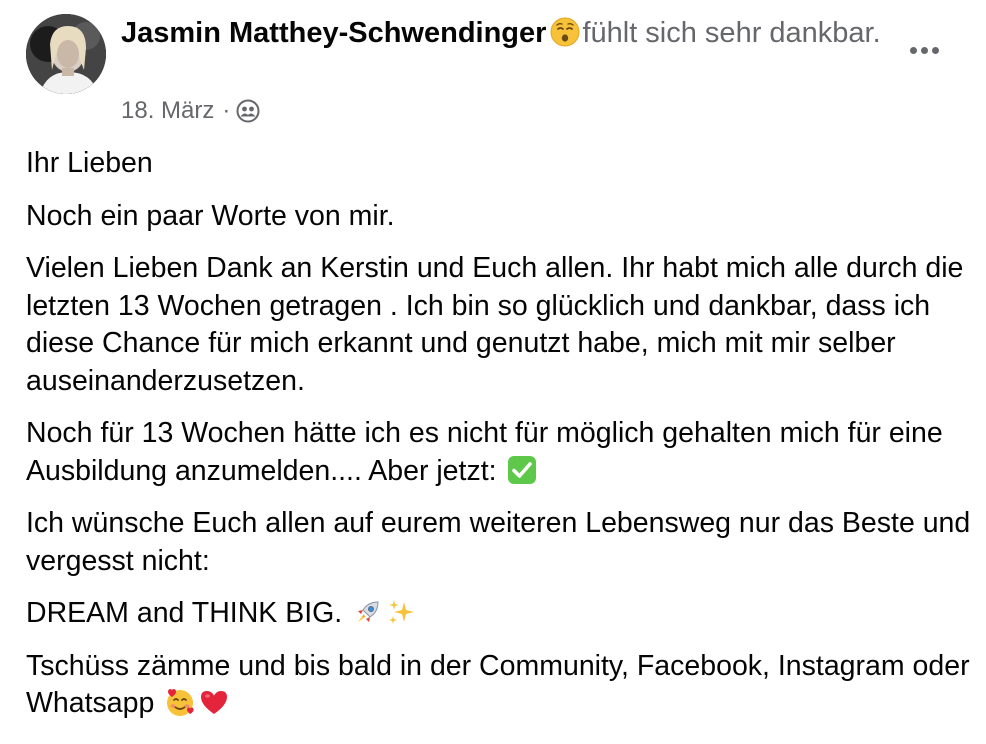 The width and height of the screenshot is (986, 744). I want to click on author-name: Jasmin Matthey-Schwendinger, so click(333, 33).